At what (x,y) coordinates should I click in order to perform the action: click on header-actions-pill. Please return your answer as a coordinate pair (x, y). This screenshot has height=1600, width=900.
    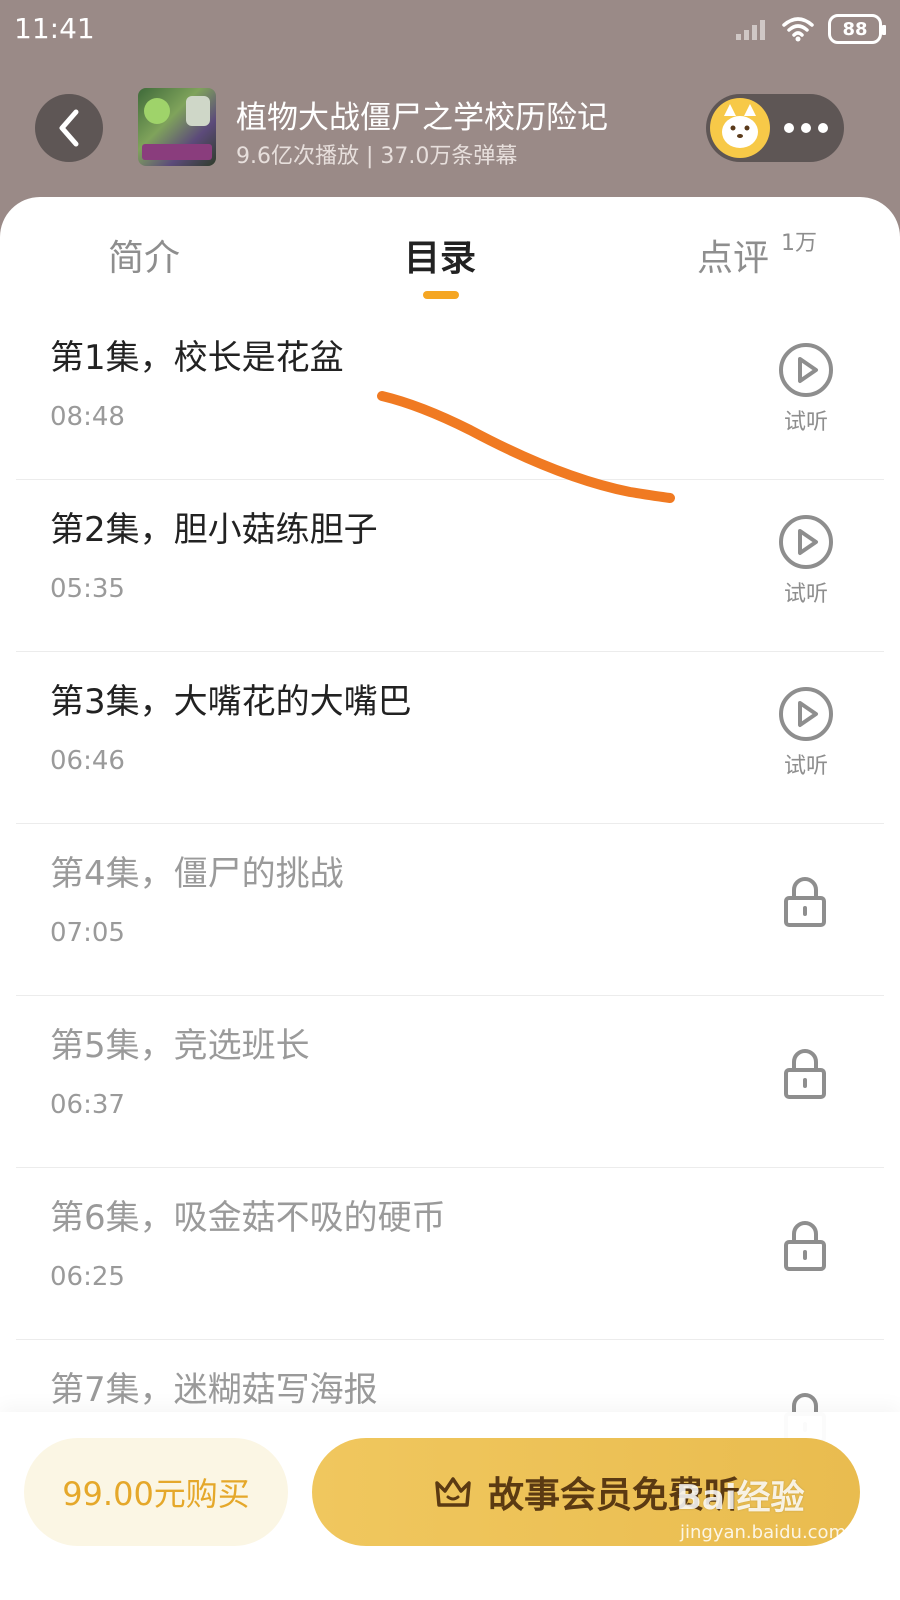
    Looking at the image, I should click on (775, 128).